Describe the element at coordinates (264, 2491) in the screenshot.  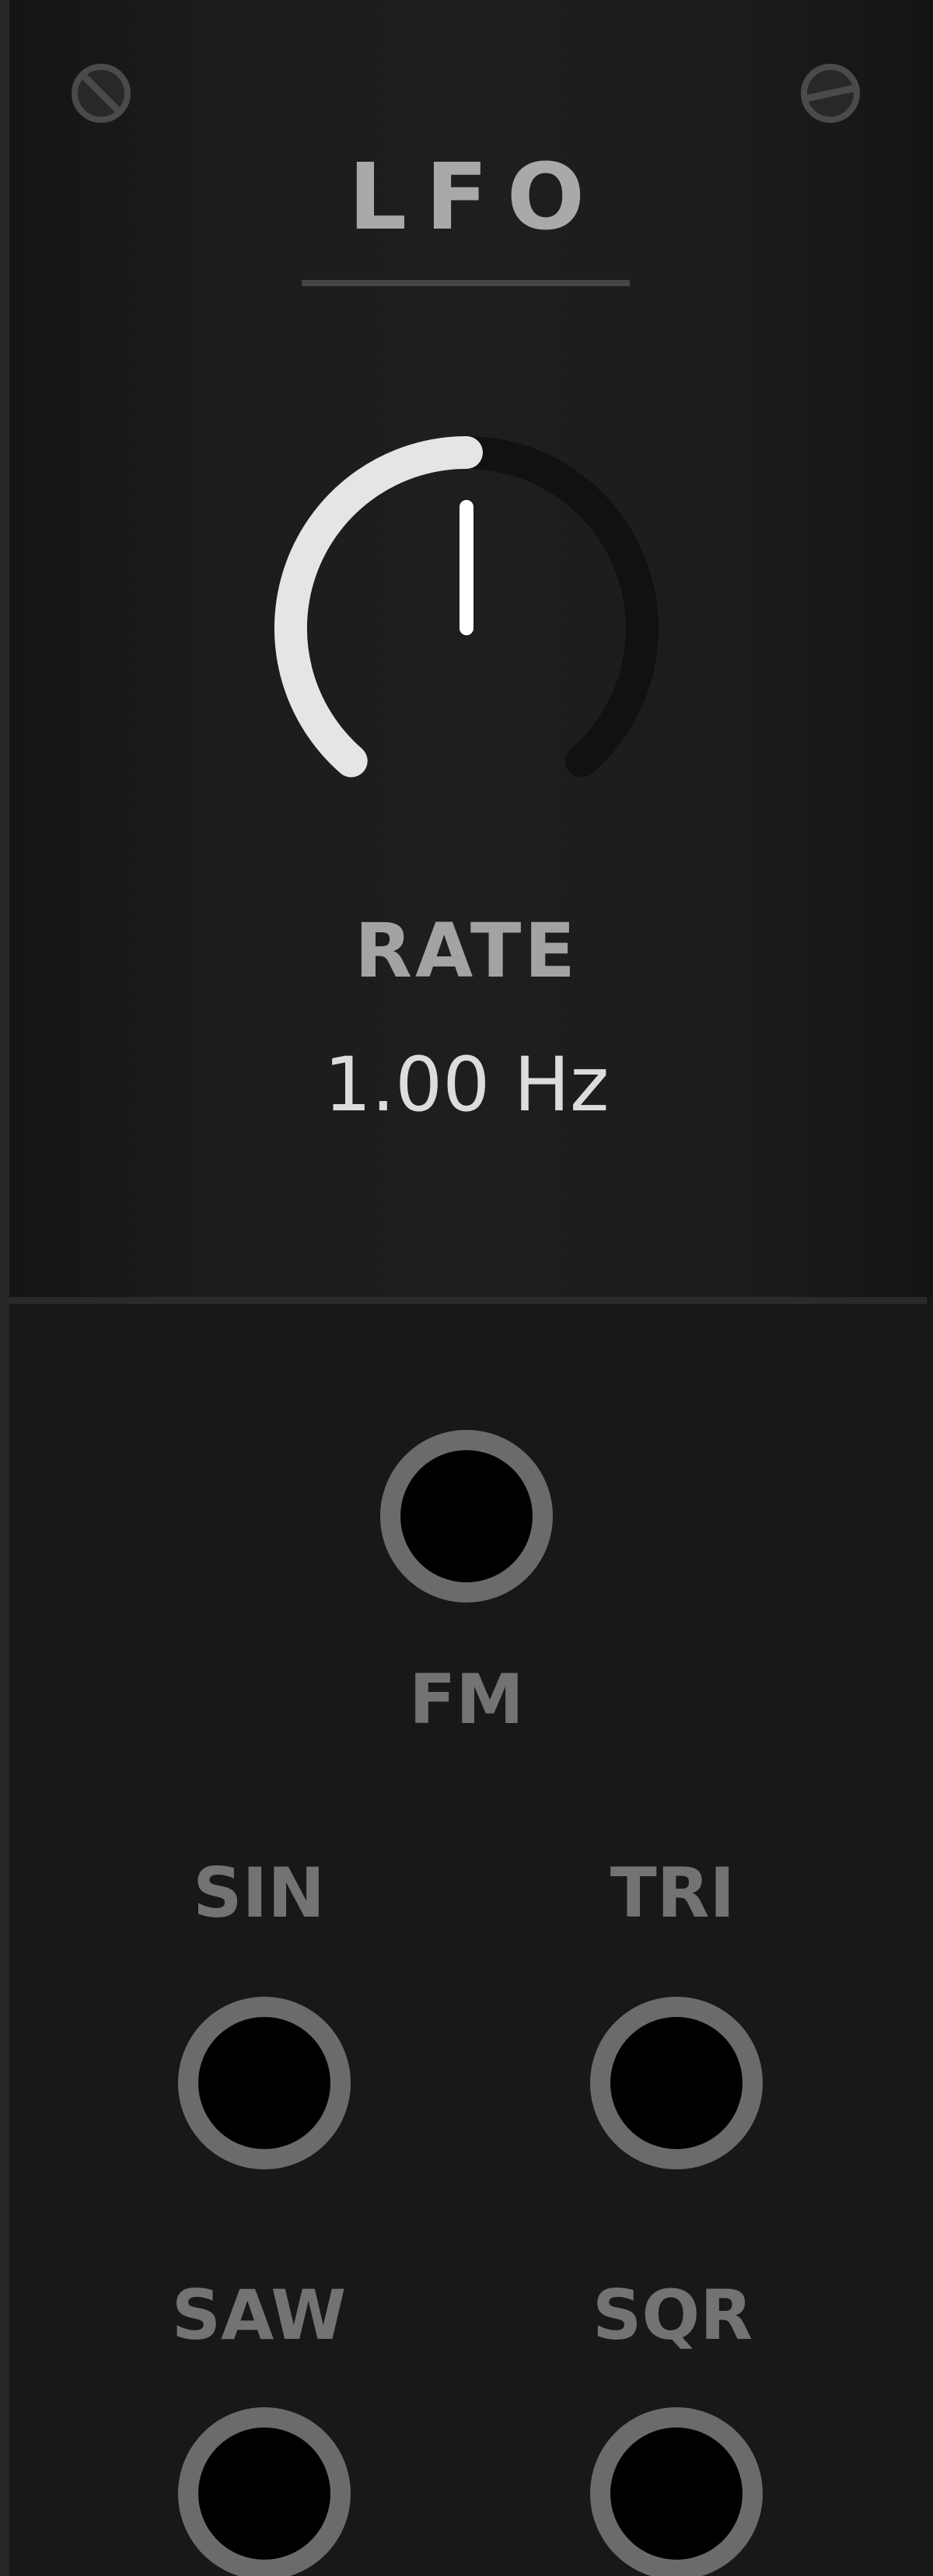
I see `saw-output-jack` at that location.